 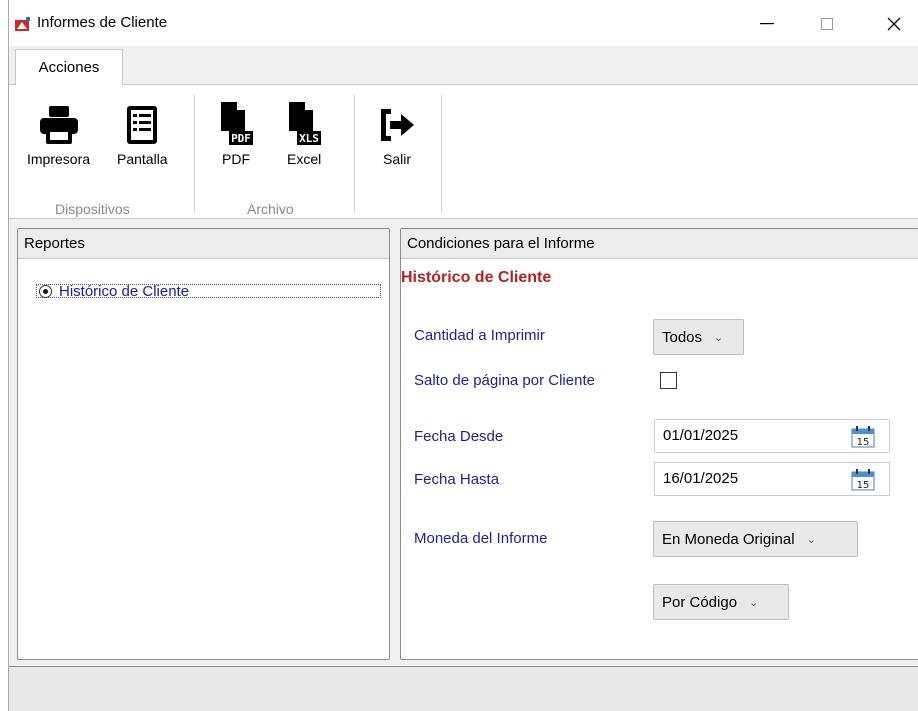 What do you see at coordinates (241, 138) in the screenshot?
I see `pdf-badge: PDF` at bounding box center [241, 138].